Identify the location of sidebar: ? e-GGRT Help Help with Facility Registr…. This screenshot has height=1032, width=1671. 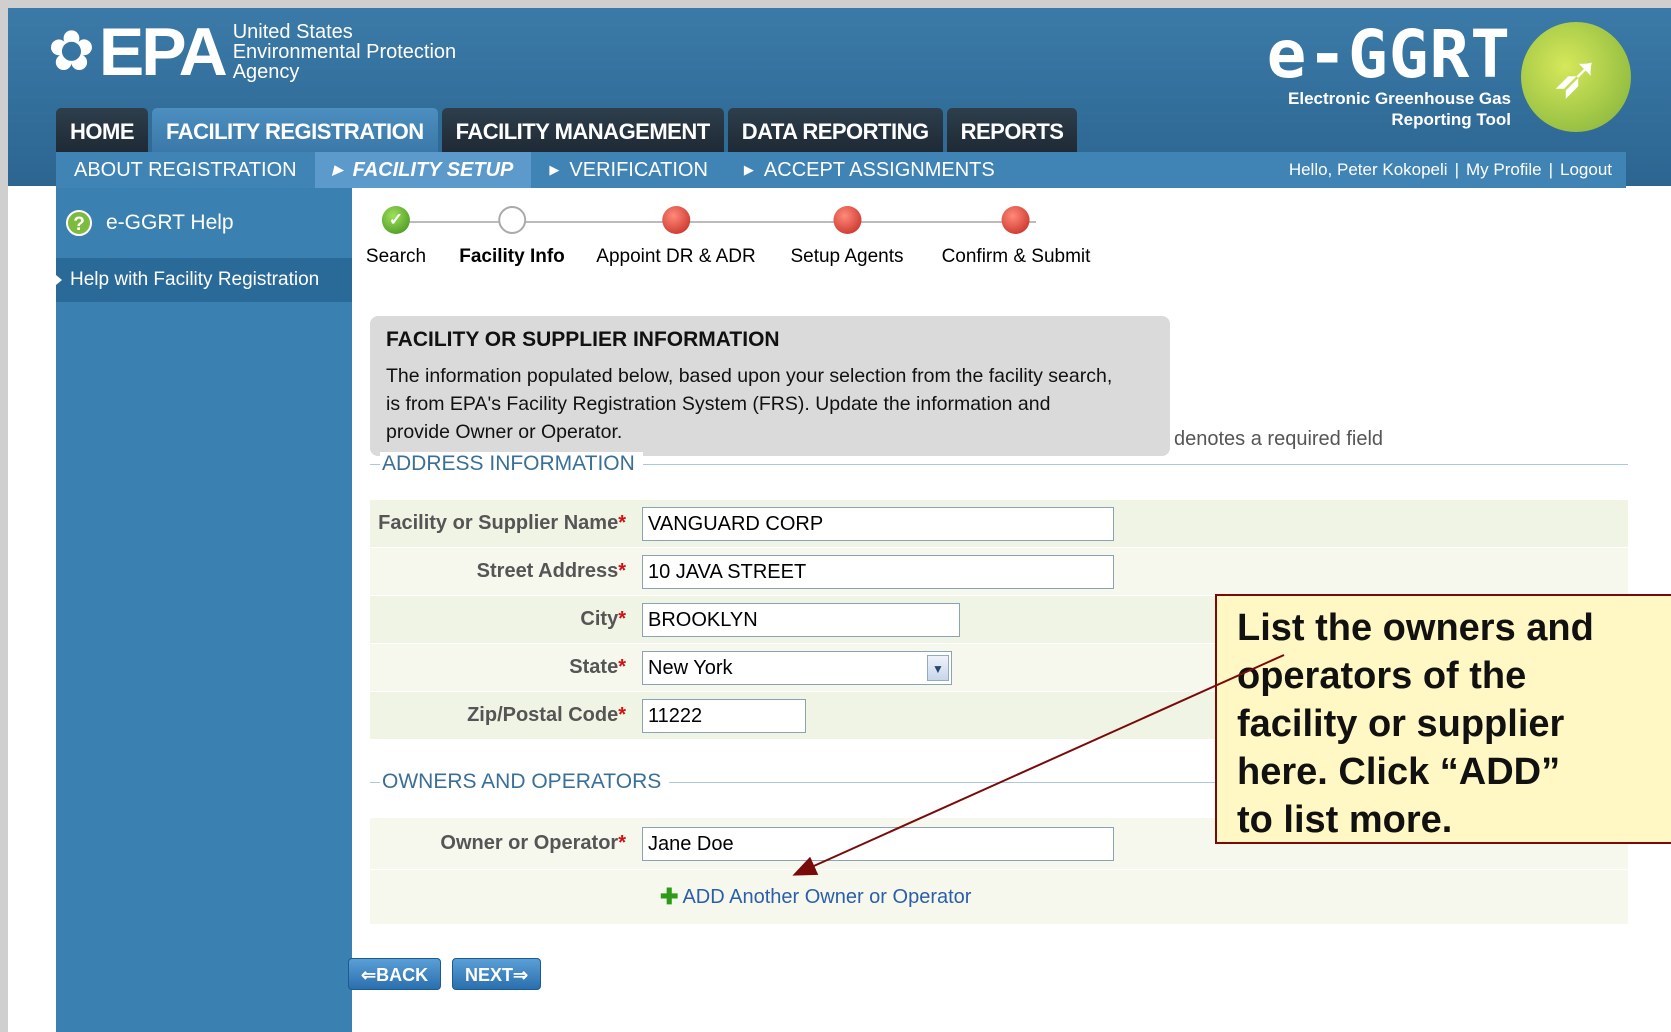
(204, 610).